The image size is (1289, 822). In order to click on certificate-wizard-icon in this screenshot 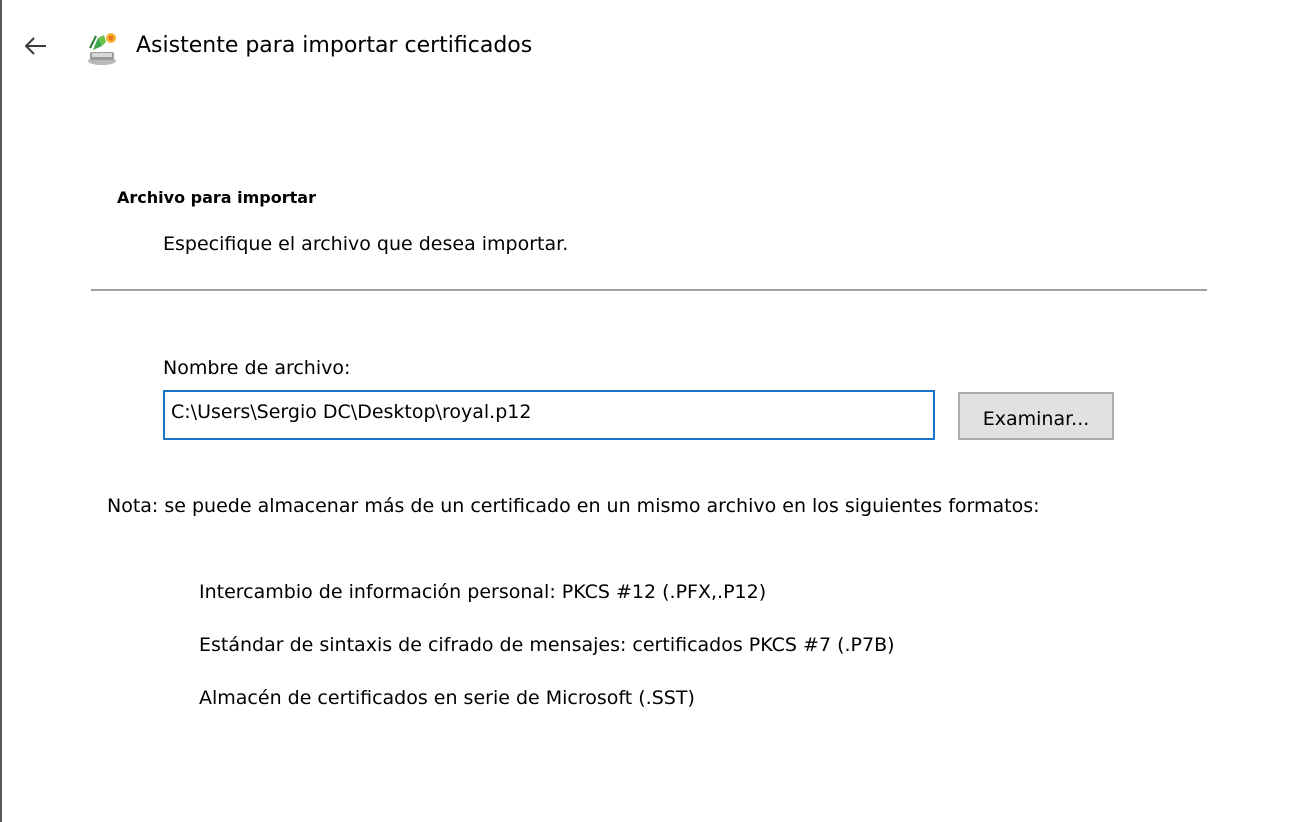, I will do `click(104, 48)`.